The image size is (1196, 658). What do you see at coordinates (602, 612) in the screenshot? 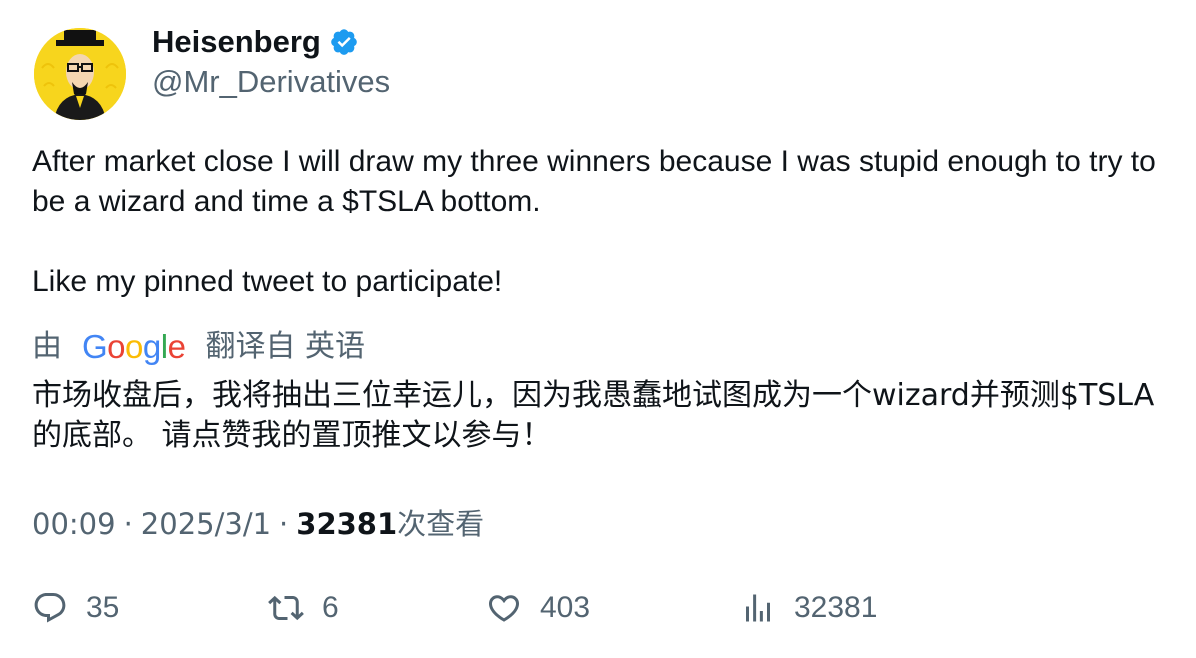
I see `action-bar: 35 6 403 32381` at bounding box center [602, 612].